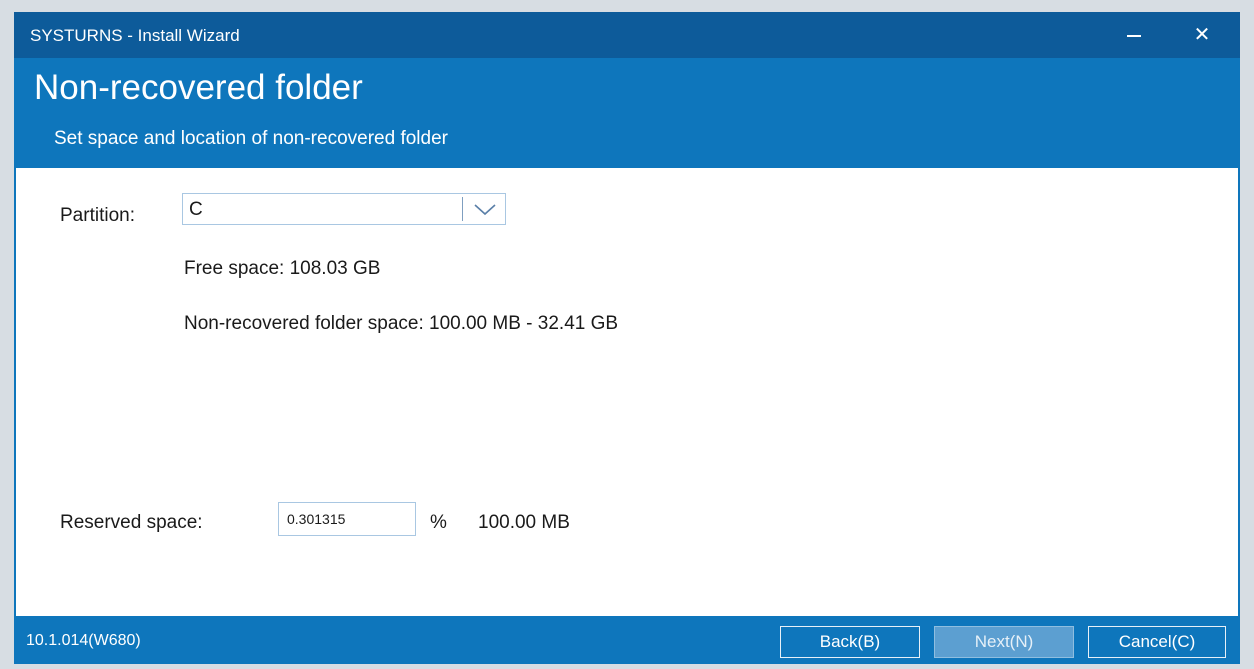 This screenshot has height=669, width=1254. Describe the element at coordinates (627, 35) in the screenshot. I see `title-bar: SYSTURNS - Install Wizard ✕` at that location.